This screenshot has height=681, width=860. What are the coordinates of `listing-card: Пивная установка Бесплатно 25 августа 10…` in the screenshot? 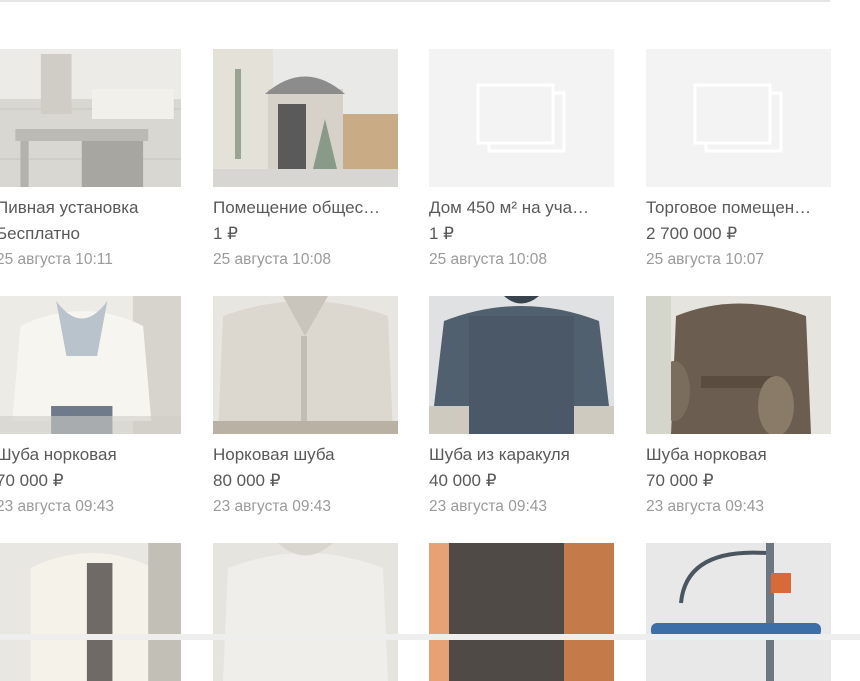 It's located at (92, 161).